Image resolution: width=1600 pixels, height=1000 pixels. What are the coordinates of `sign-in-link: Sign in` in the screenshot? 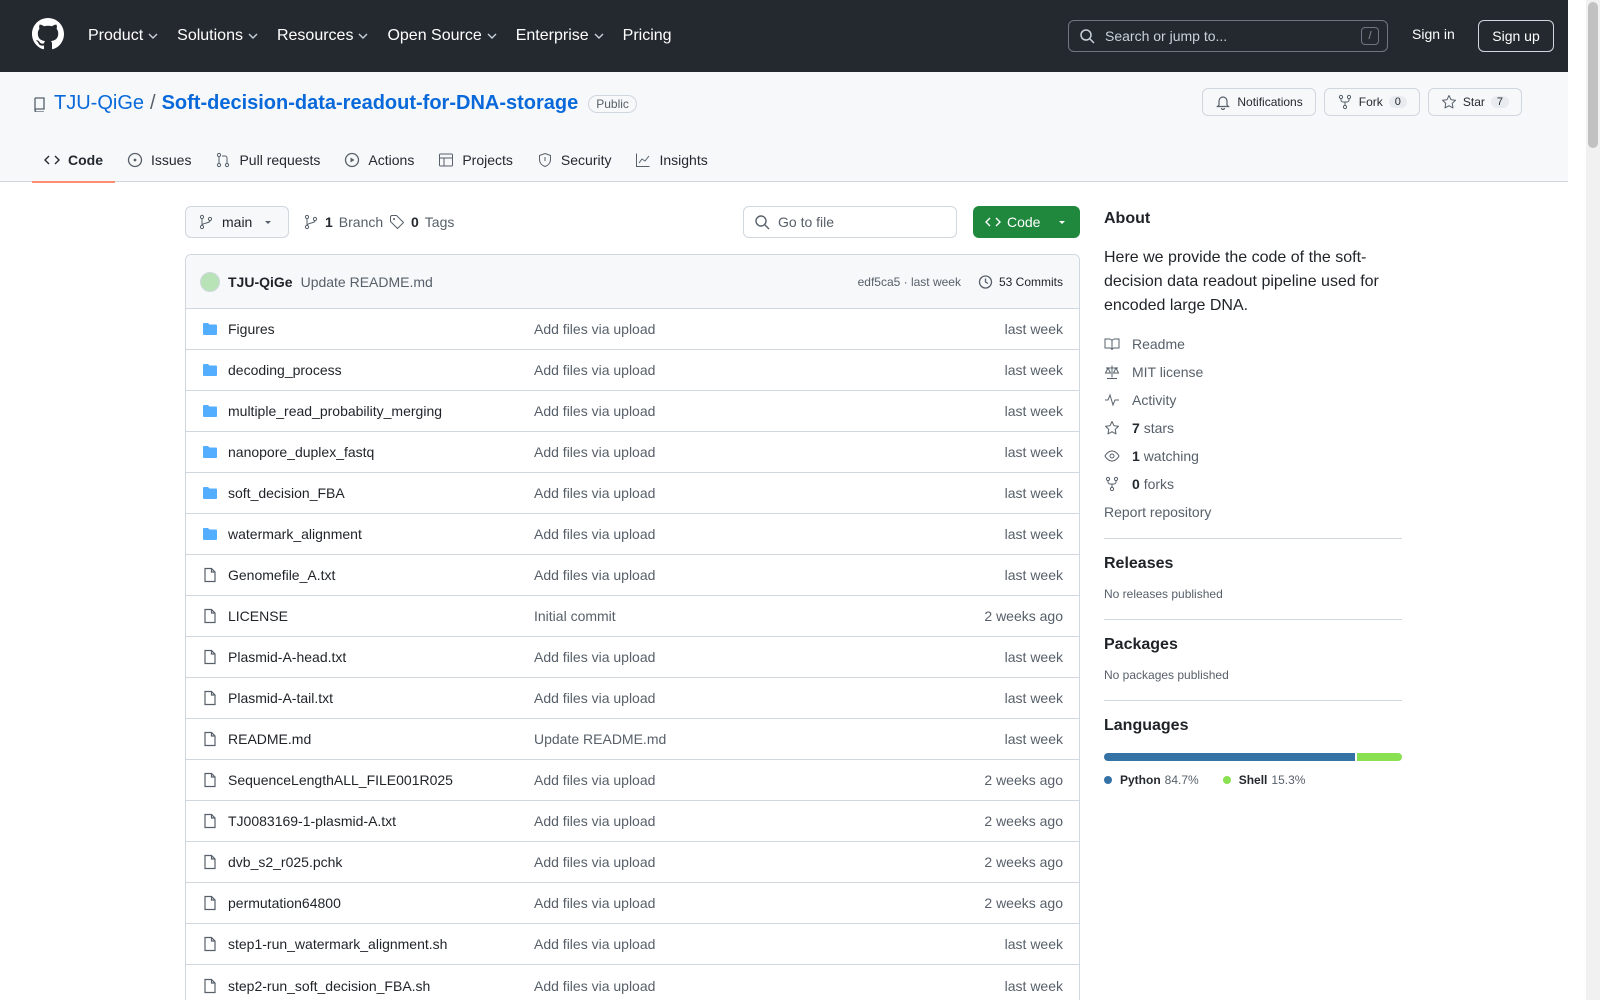 It's located at (1433, 34).